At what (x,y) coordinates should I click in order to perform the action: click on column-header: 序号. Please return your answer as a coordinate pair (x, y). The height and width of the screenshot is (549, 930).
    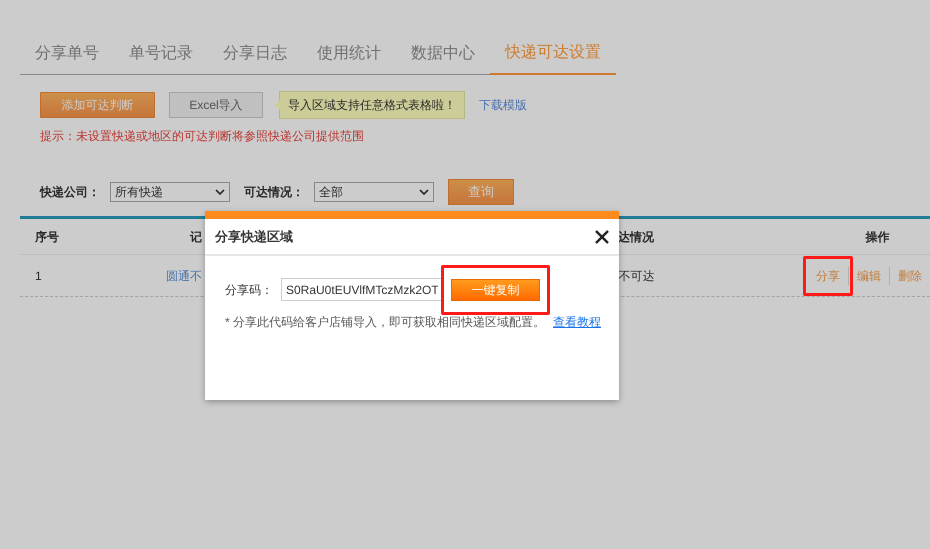
    Looking at the image, I should click on (47, 237).